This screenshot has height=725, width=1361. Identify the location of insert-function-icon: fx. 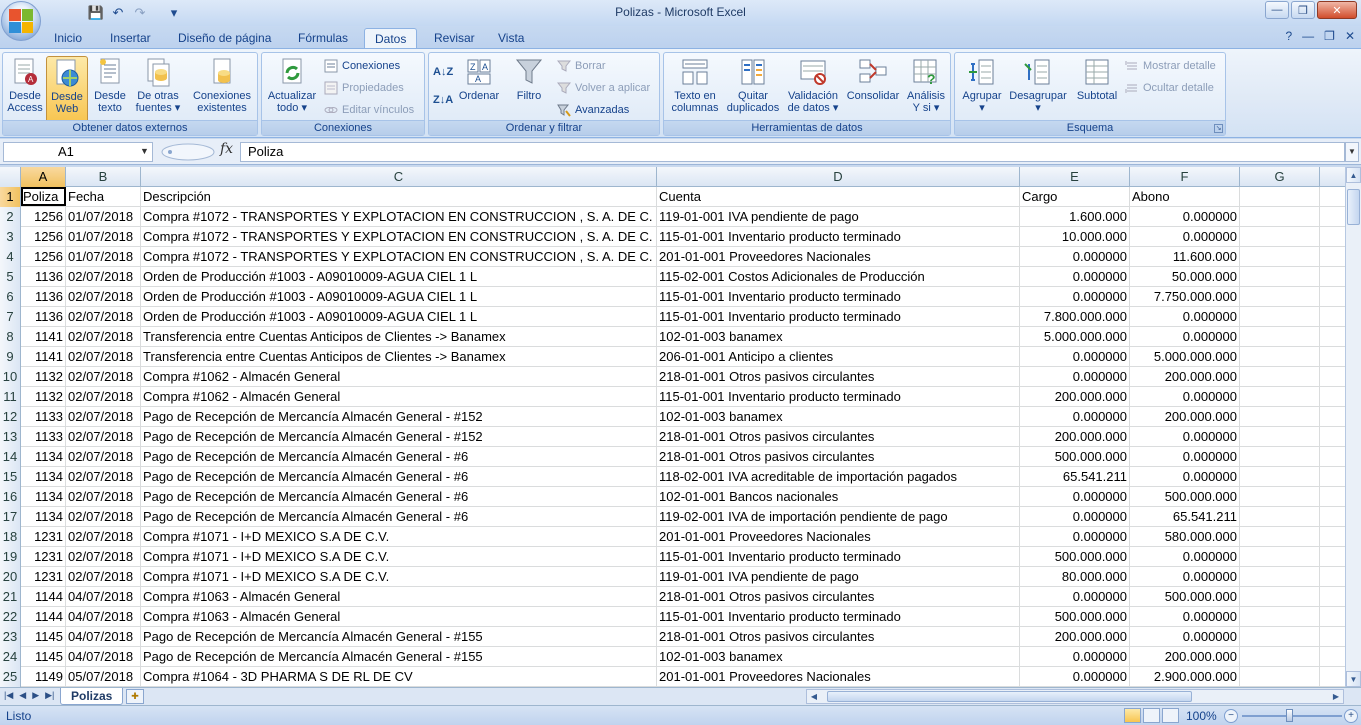
(226, 149).